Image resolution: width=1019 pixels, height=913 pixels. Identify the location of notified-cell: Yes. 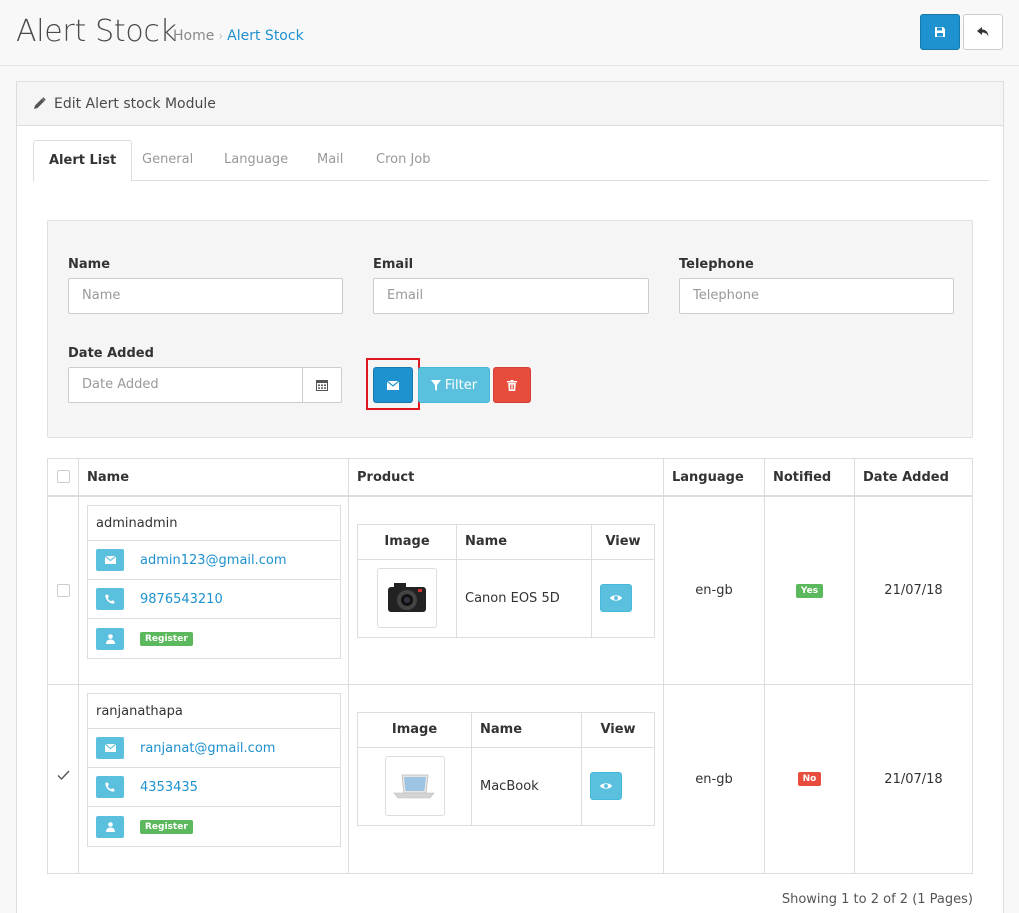
(810, 590).